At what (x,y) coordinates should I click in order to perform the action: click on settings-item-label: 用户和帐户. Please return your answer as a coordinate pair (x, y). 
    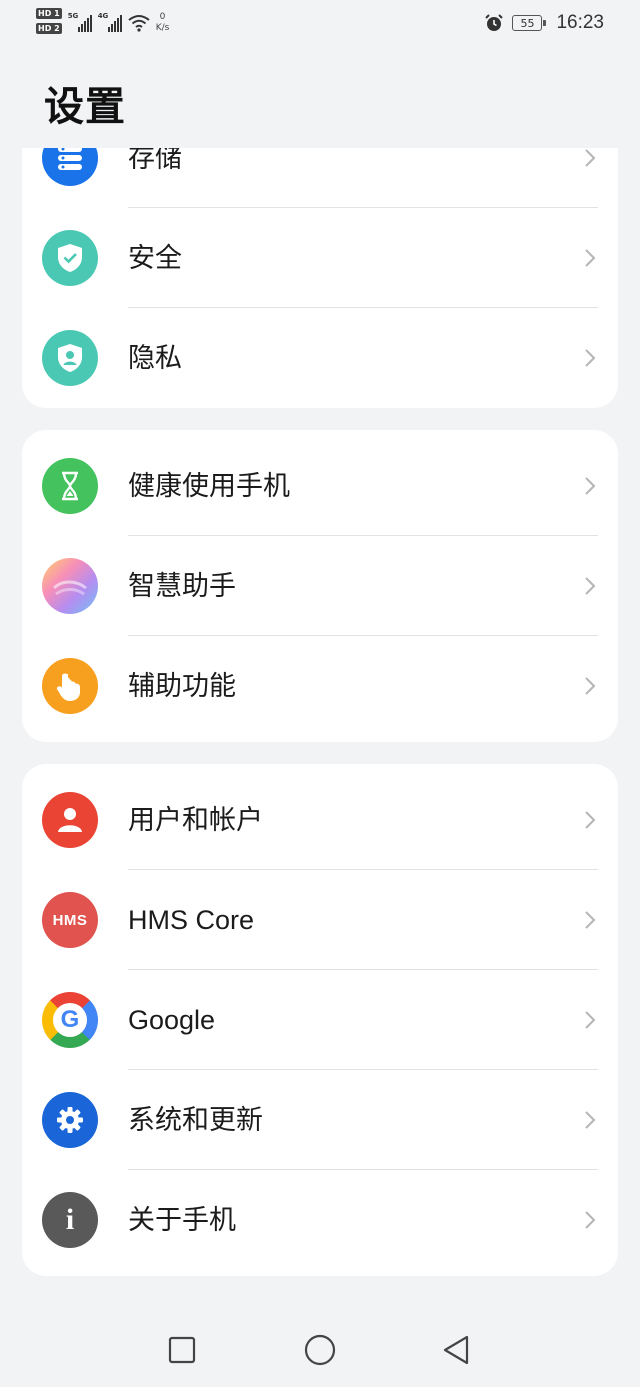
    Looking at the image, I should click on (195, 820).